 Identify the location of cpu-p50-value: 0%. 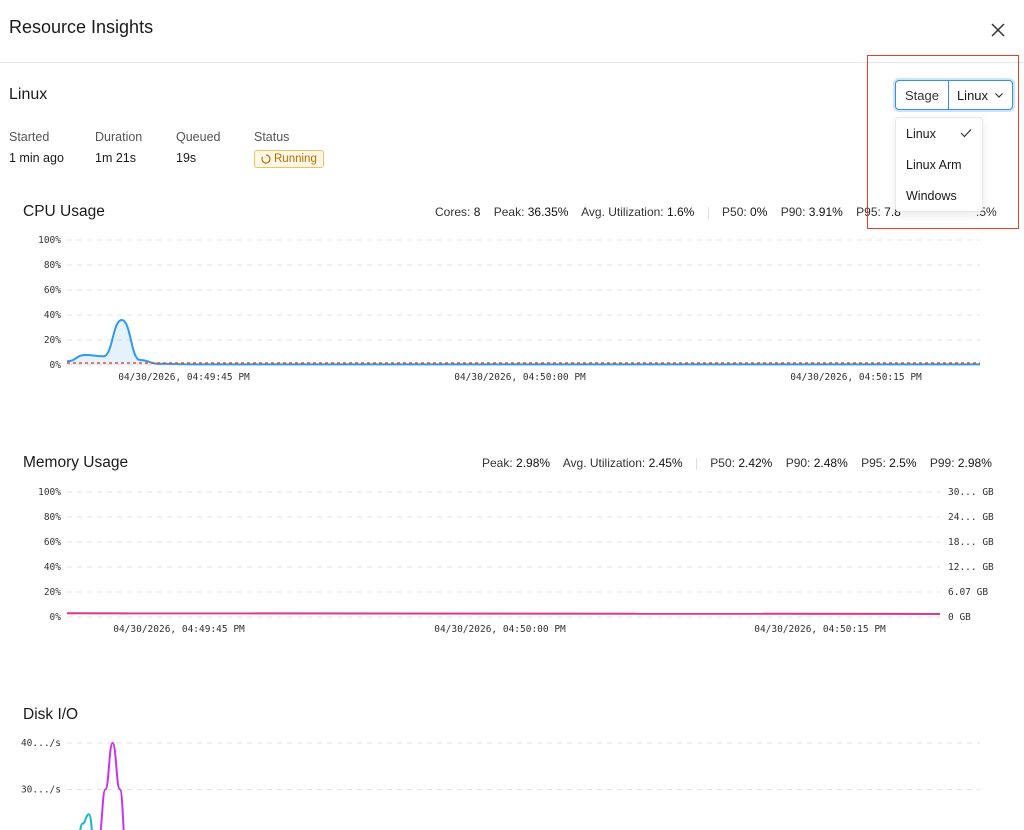
(759, 212).